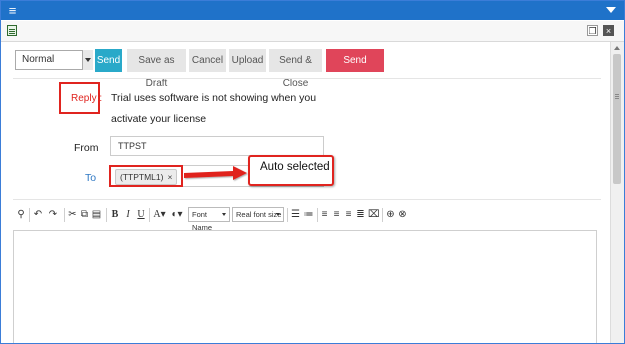 The image size is (625, 344). Describe the element at coordinates (402, 215) in the screenshot. I see `remove-link-icon: ⊗` at that location.